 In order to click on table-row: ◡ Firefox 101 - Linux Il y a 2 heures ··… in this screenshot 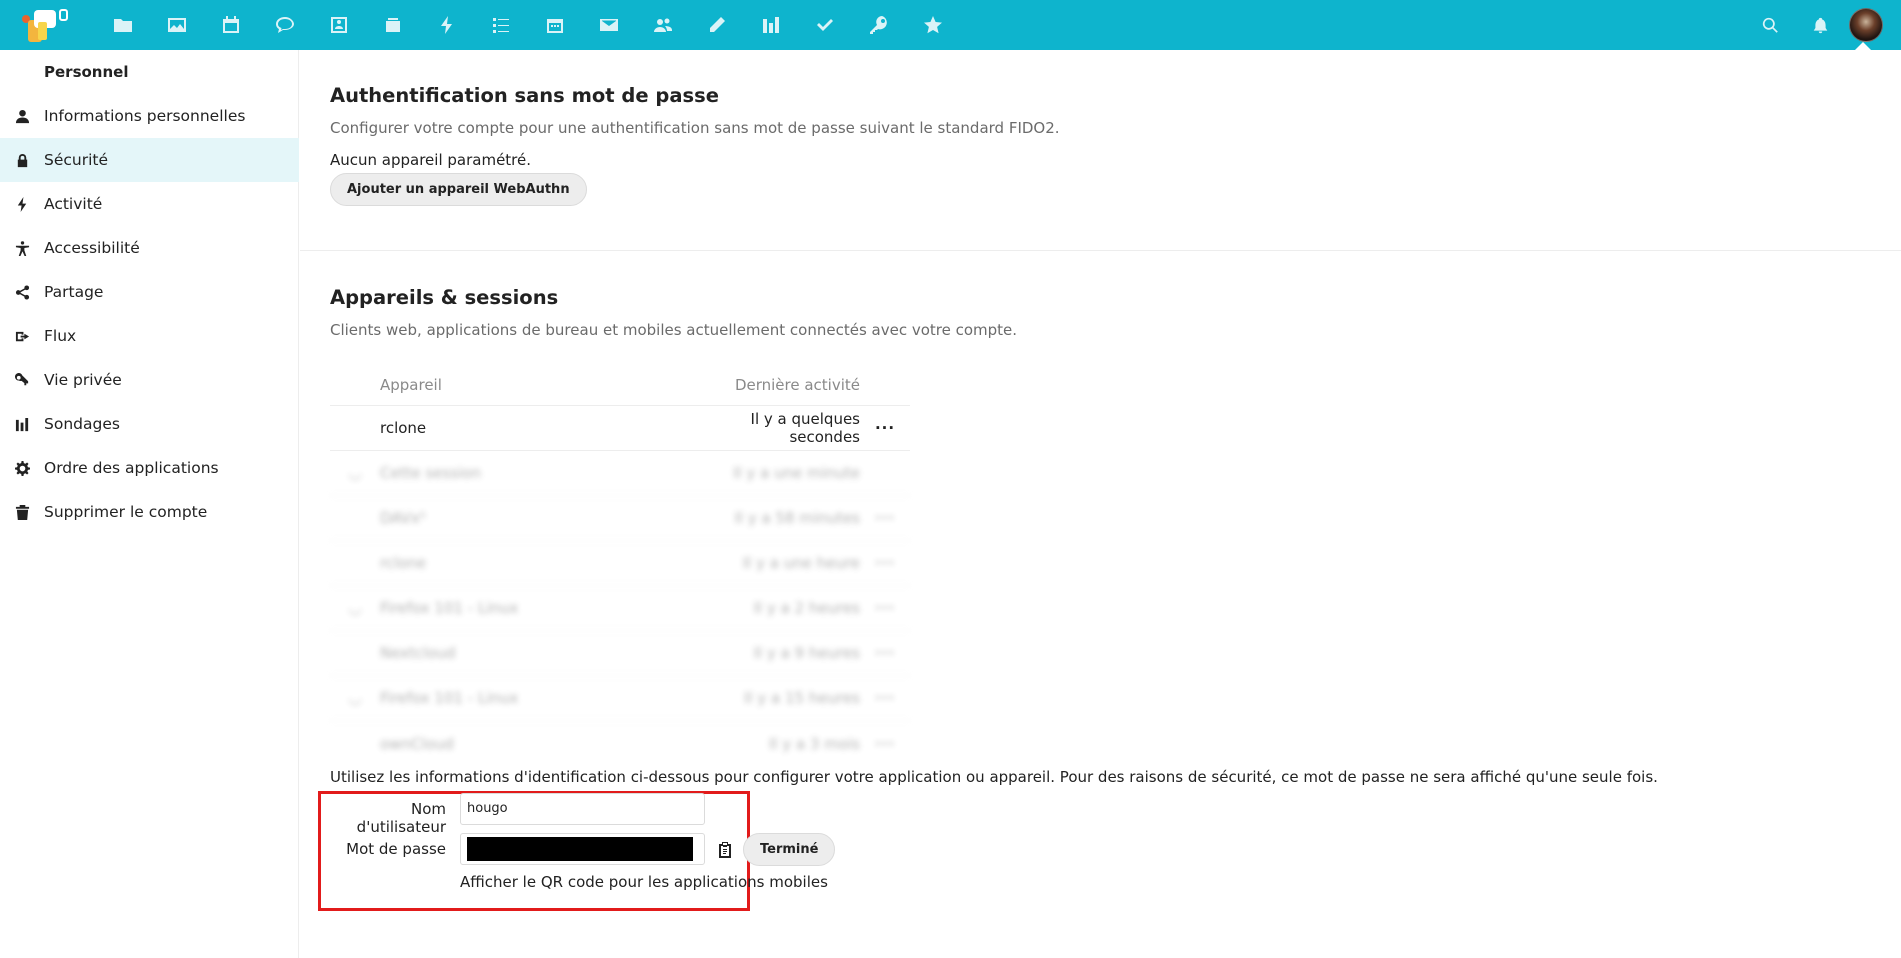, I will do `click(620, 608)`.